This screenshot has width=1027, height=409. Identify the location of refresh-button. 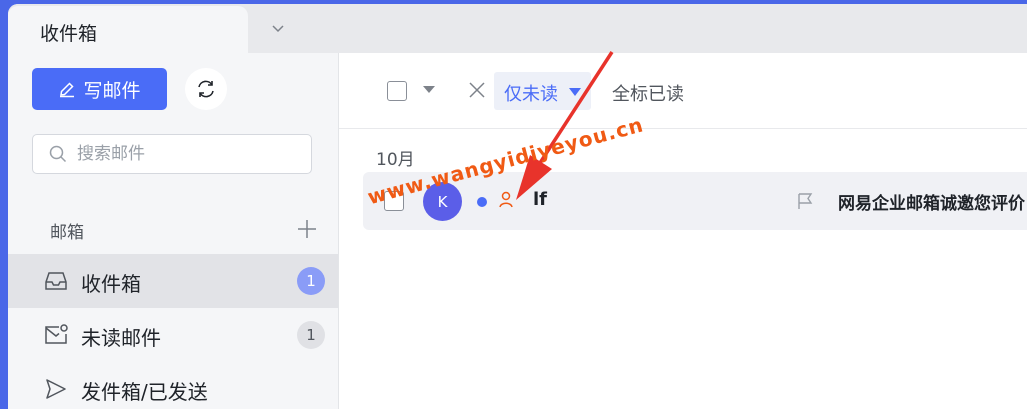
(206, 89).